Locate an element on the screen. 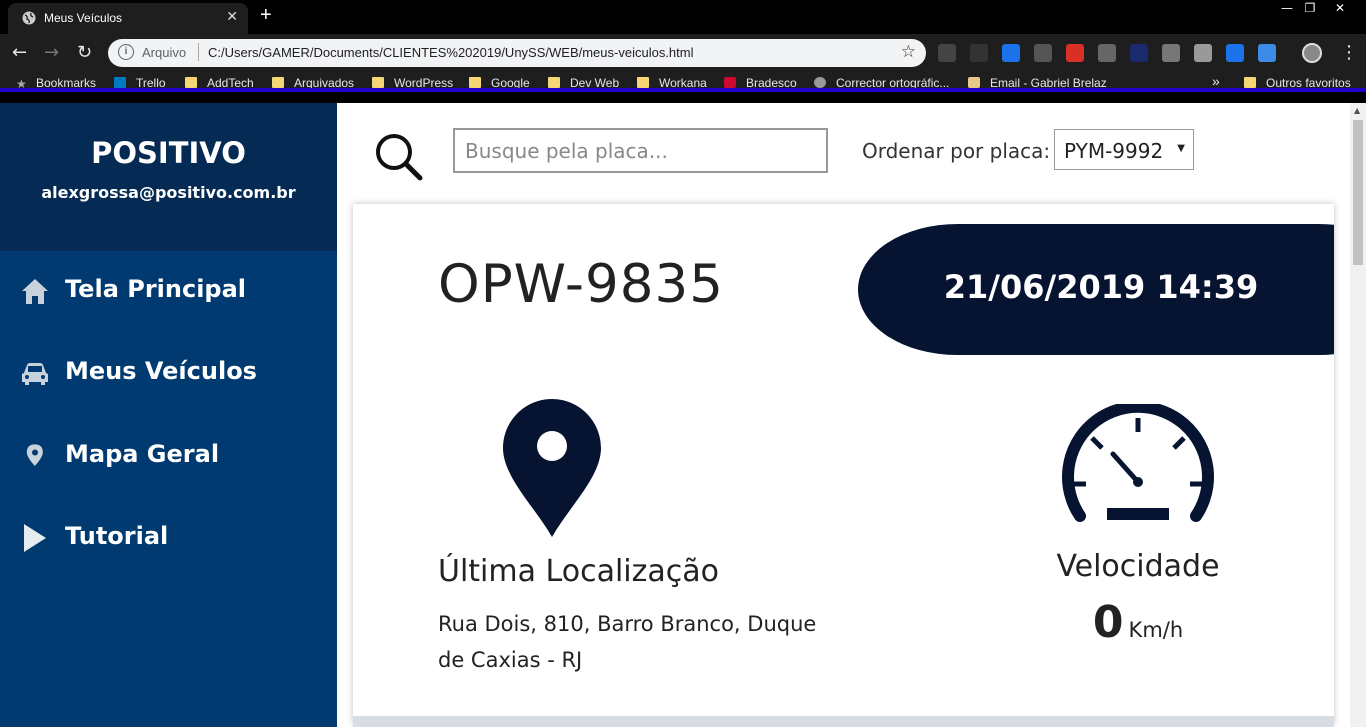 The image size is (1366, 727). extension-n-icon is located at coordinates (1139, 53).